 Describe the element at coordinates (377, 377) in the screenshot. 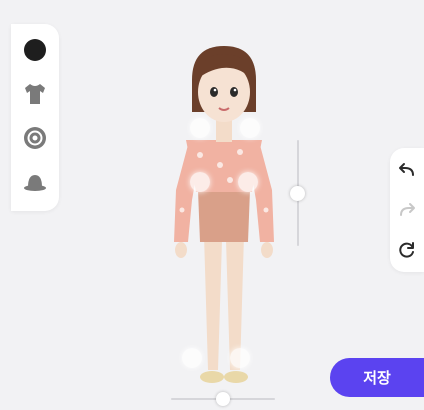

I see `save-button: 저장` at that location.